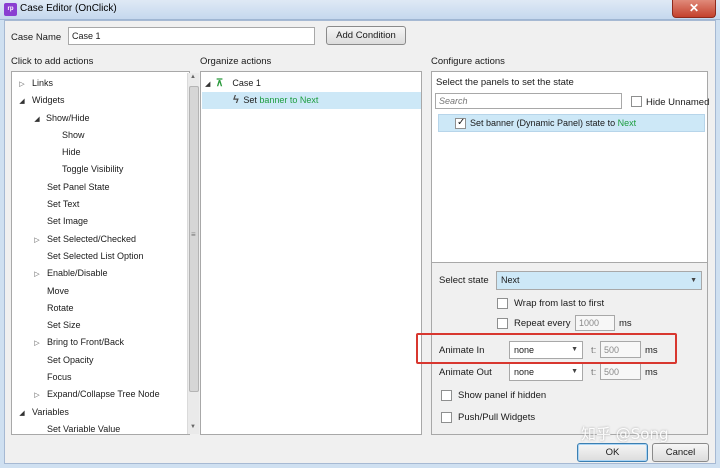 This screenshot has width=720, height=468. Describe the element at coordinates (101, 291) in the screenshot. I see `tree-item-move: Move` at that location.